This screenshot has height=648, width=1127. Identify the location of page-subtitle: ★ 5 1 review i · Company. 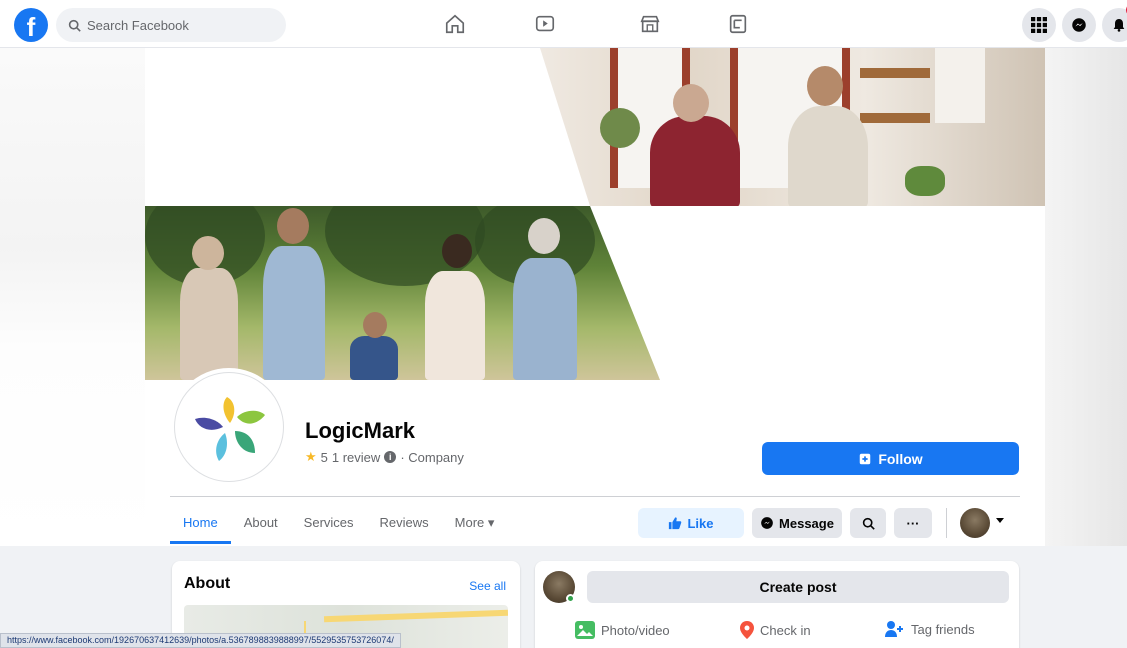
(384, 457).